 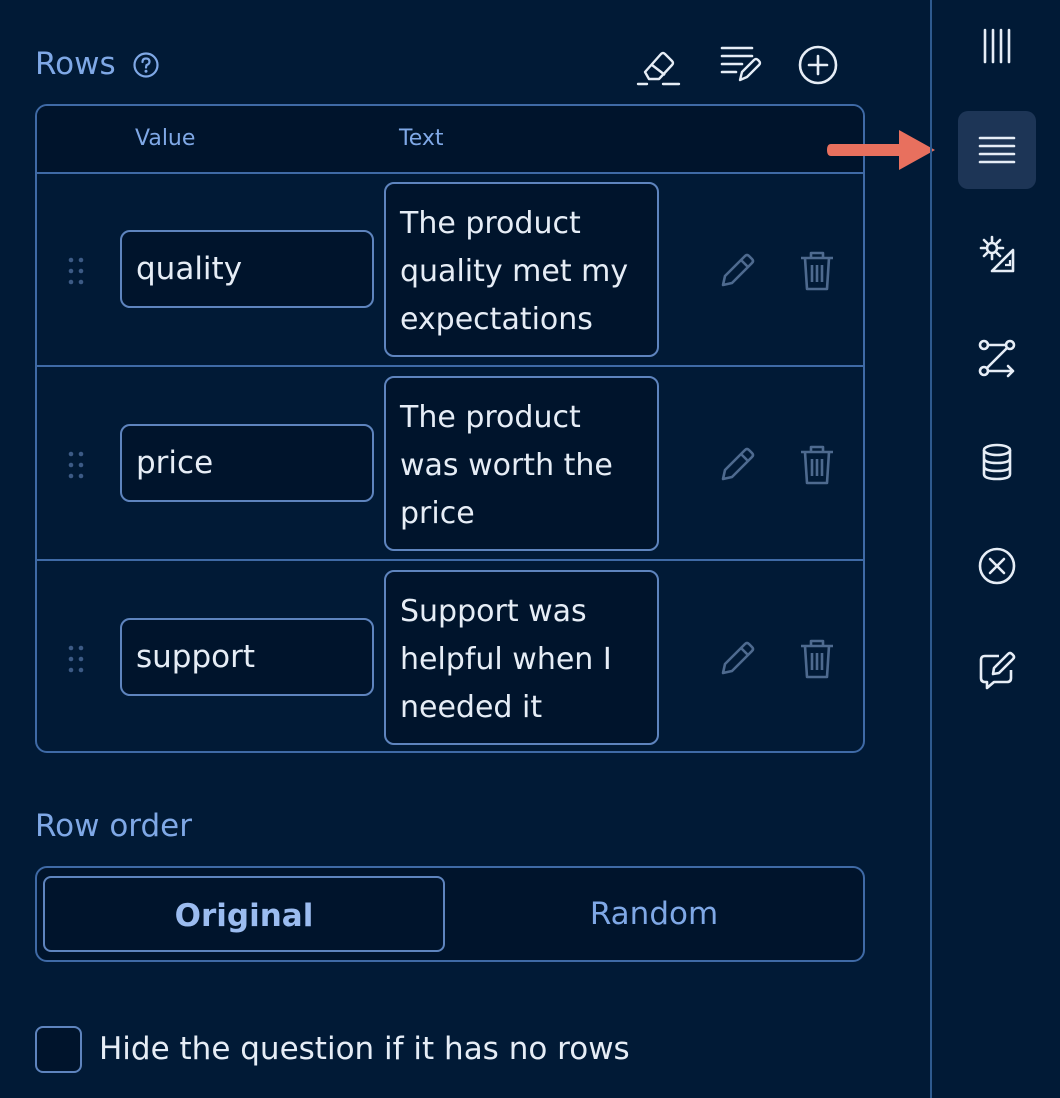 What do you see at coordinates (450, 140) in the screenshot?
I see `table-header: Value Text` at bounding box center [450, 140].